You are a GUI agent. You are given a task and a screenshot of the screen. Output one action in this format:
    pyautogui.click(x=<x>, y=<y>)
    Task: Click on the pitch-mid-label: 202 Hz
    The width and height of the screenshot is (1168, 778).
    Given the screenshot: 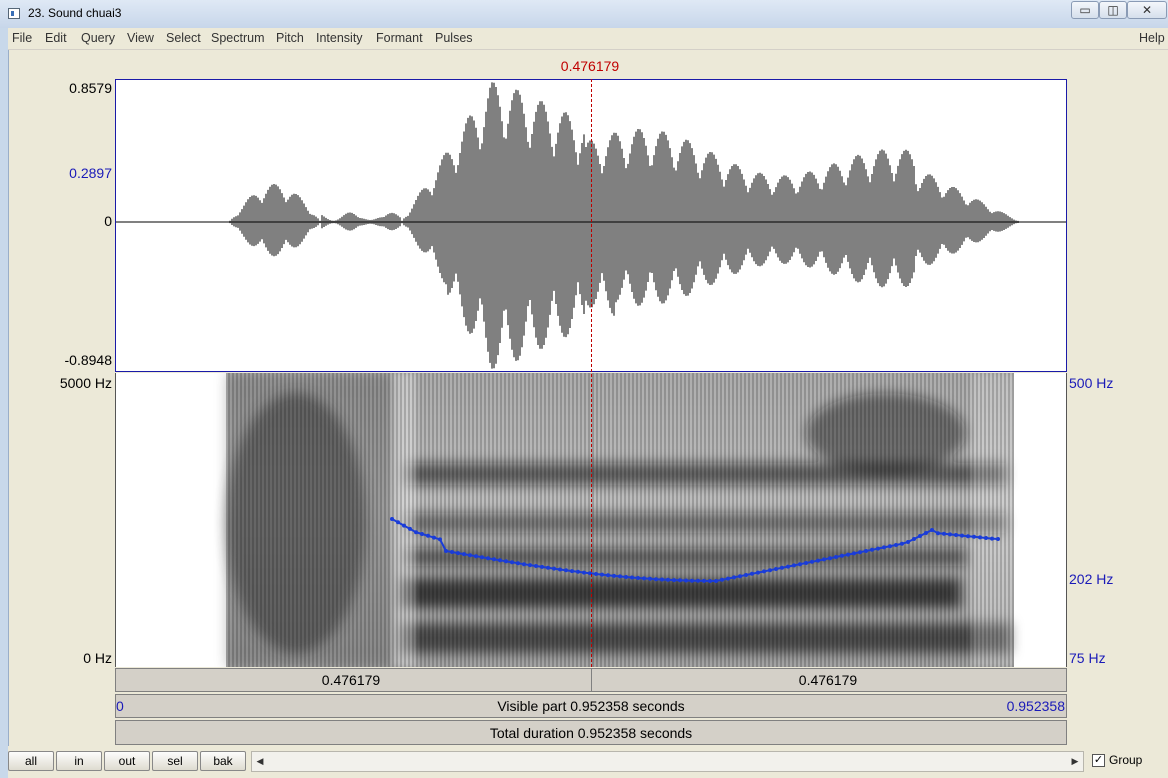 What is the action you would take?
    pyautogui.click(x=1091, y=579)
    